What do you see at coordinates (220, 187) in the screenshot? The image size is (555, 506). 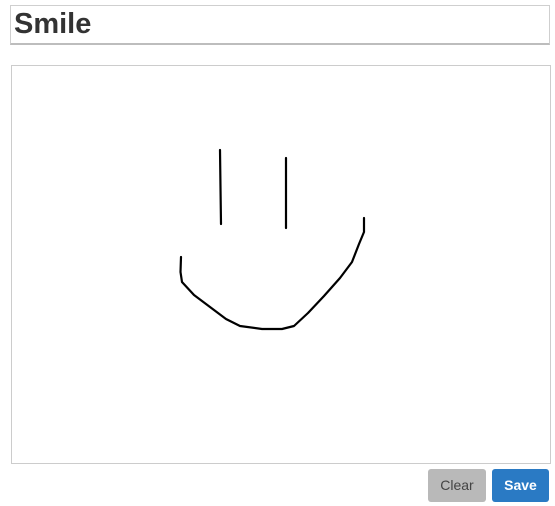 I see `left-eye-stroke` at bounding box center [220, 187].